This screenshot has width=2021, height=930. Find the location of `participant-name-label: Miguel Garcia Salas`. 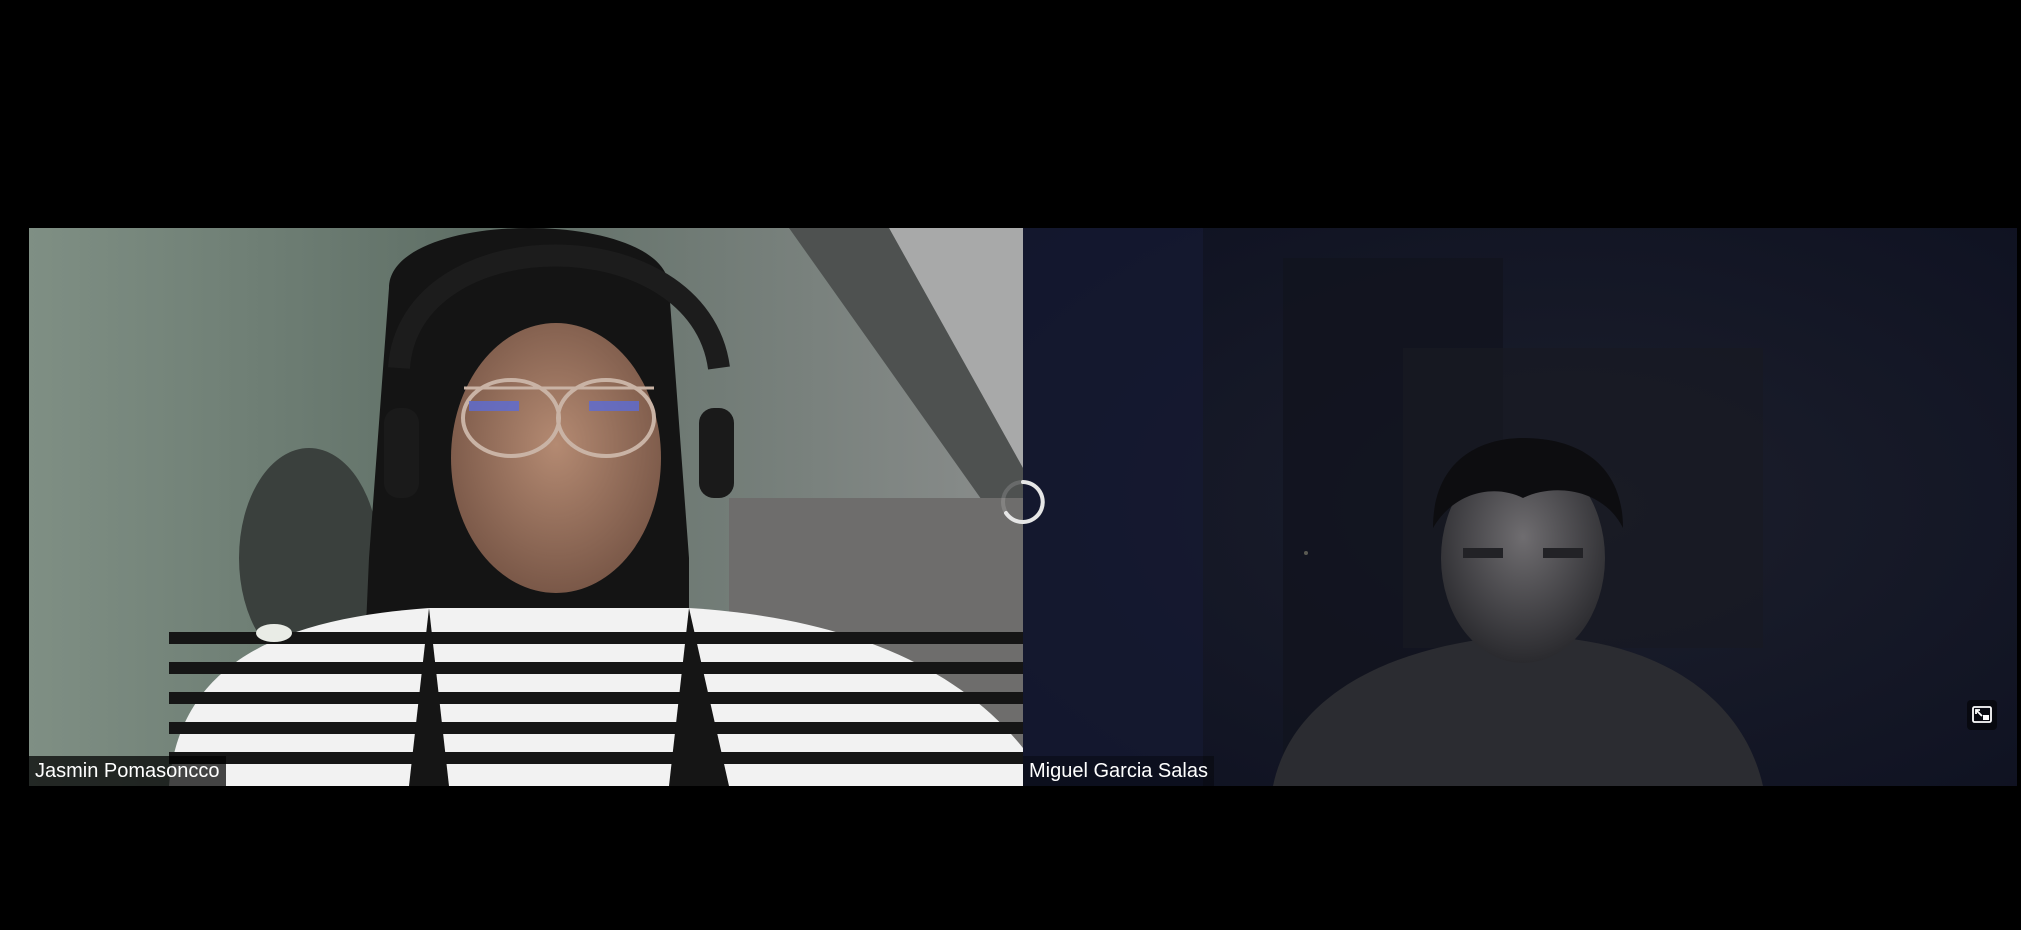

participant-name-label: Miguel Garcia Salas is located at coordinates (1118, 771).